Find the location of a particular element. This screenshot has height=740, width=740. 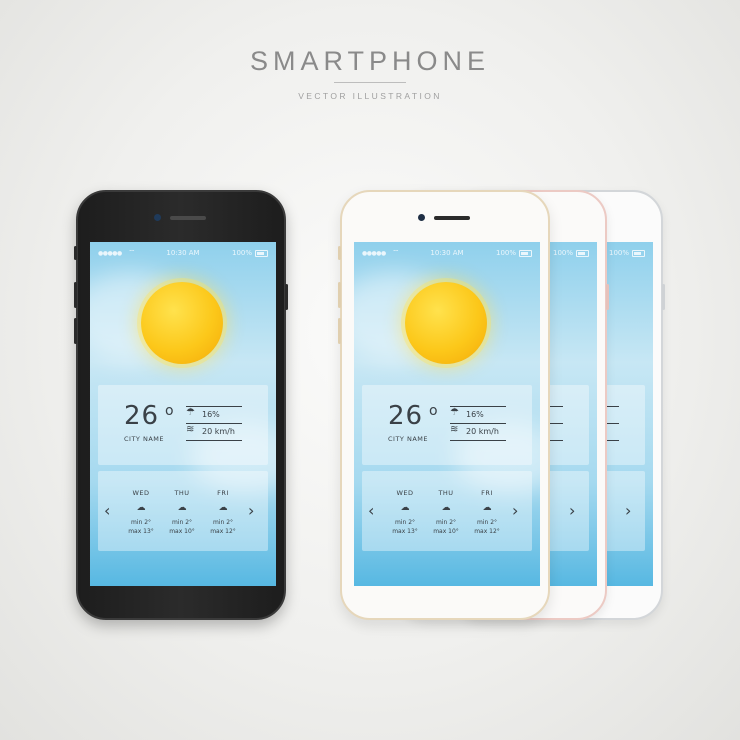

title-divider is located at coordinates (370, 82).